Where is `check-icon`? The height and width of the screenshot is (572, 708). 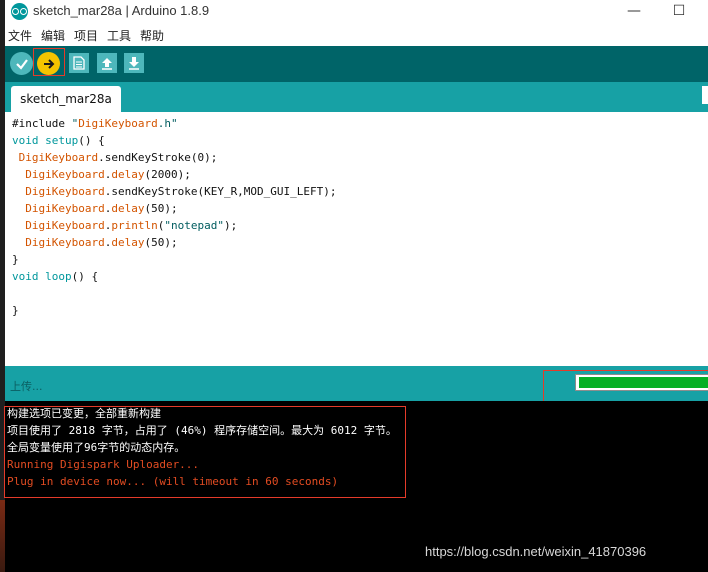 check-icon is located at coordinates (21, 64).